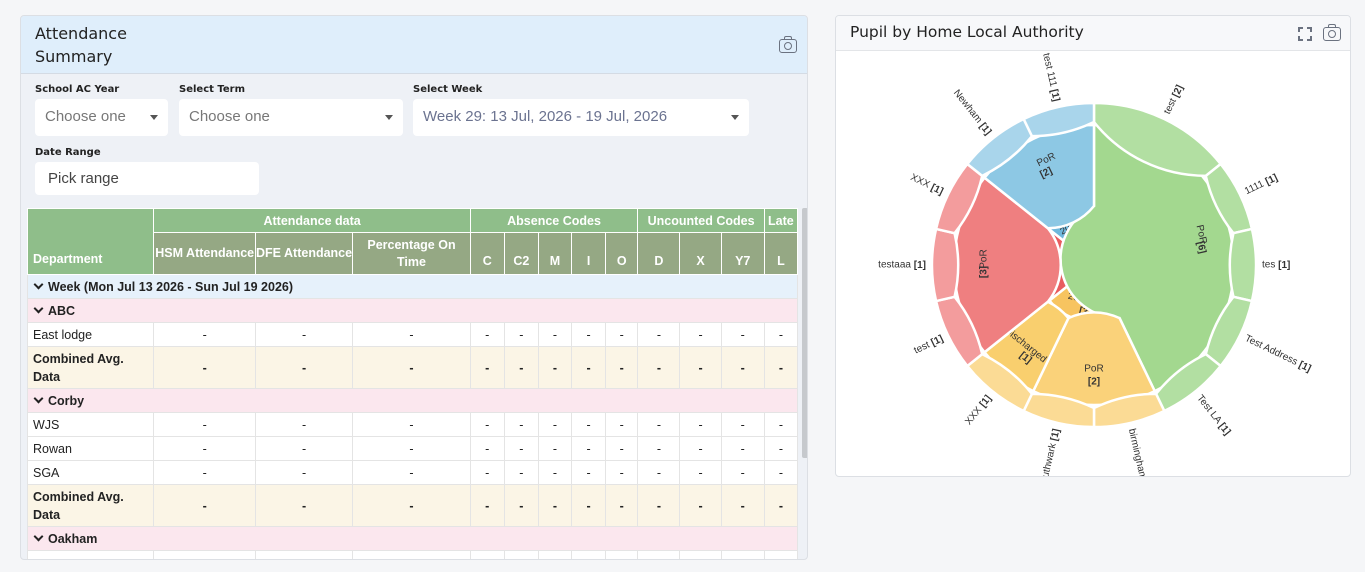  Describe the element at coordinates (487, 253) in the screenshot. I see `column-header: C` at that location.